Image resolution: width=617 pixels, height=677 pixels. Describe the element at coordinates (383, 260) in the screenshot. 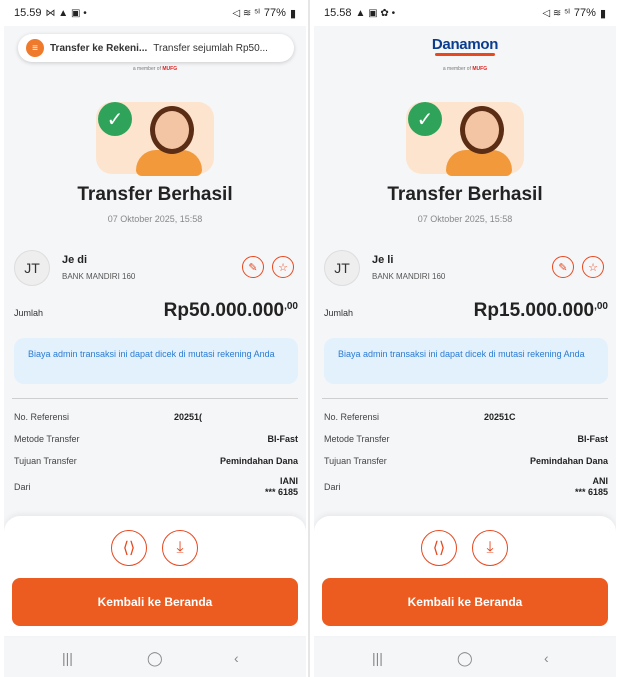

I see `recipient-name: Je li` at that location.